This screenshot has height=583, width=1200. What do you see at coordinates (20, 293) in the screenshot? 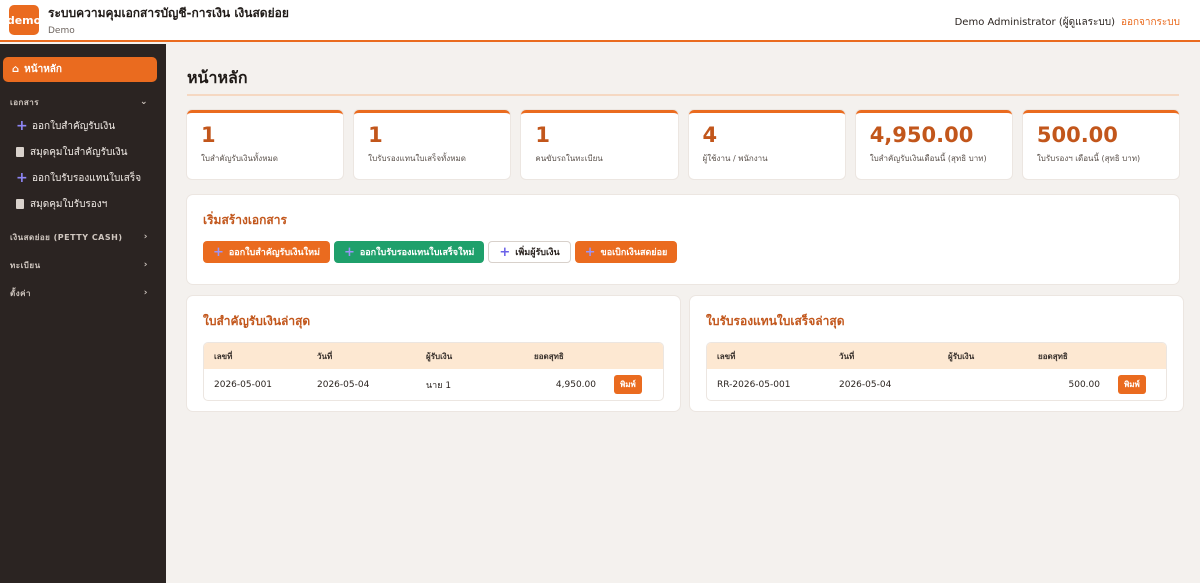
I see `sidebar-section-label: ตั้งค่า` at bounding box center [20, 293].